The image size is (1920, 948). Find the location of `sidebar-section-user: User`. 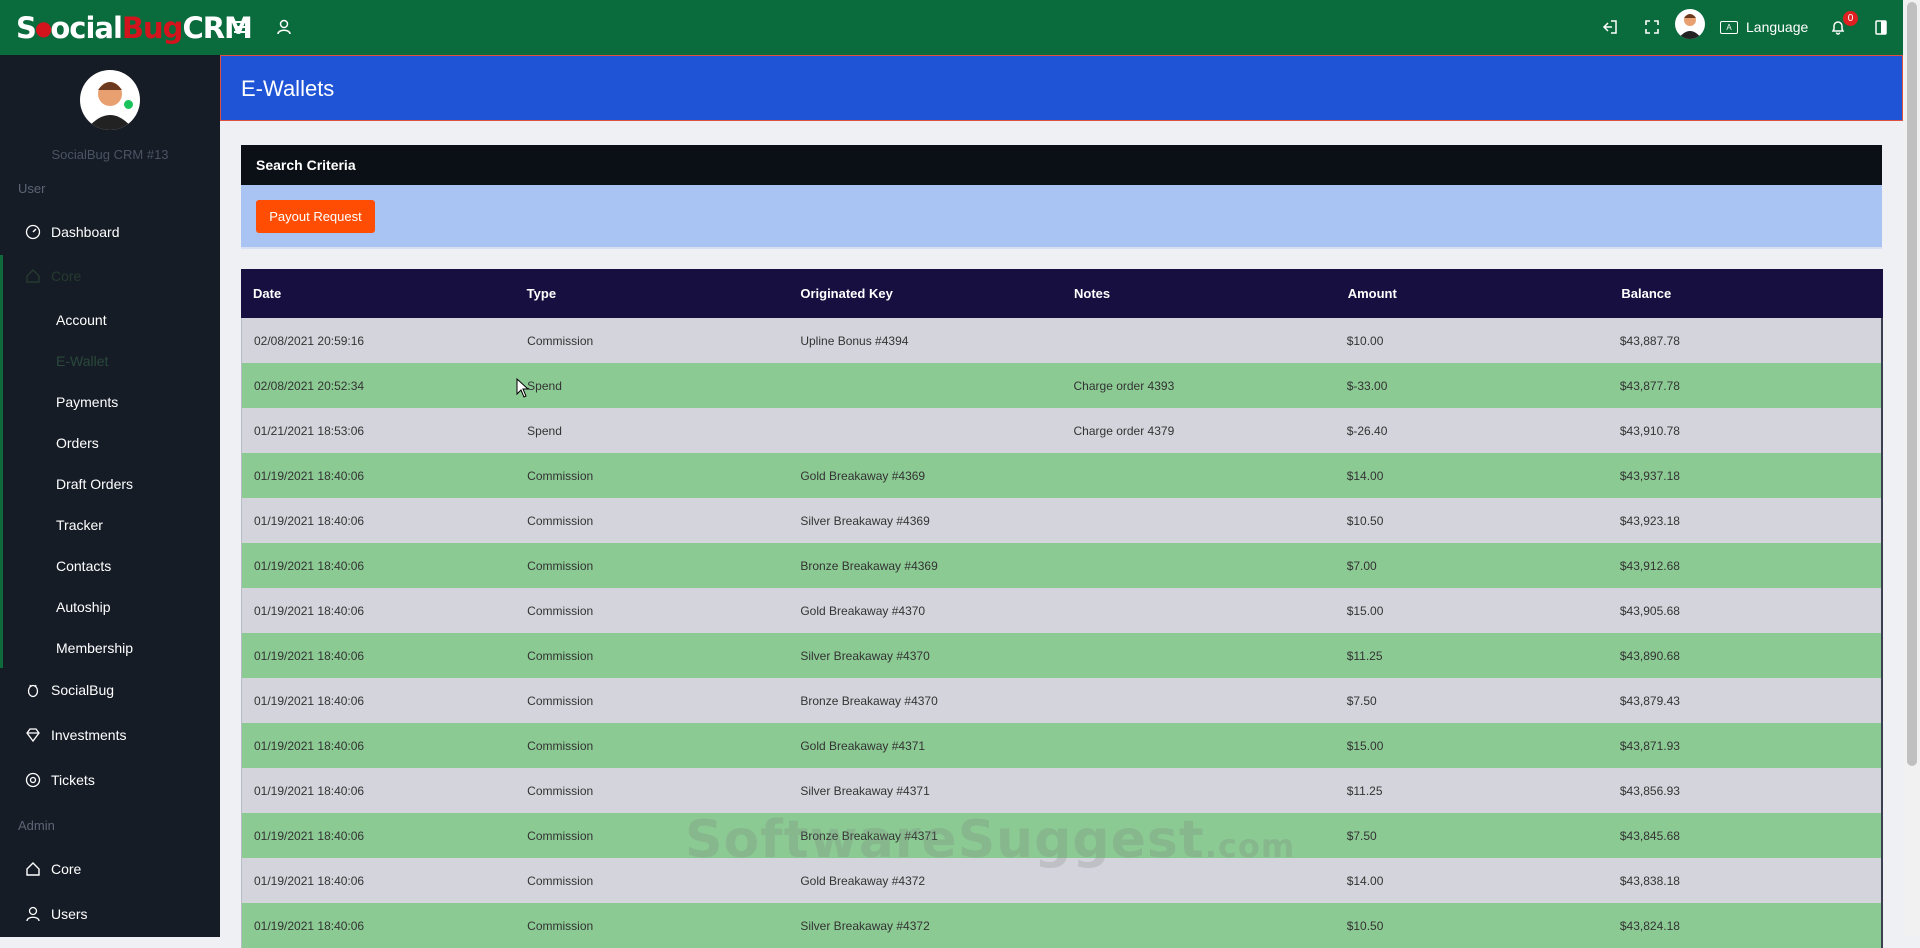

sidebar-section-user: User is located at coordinates (32, 188).